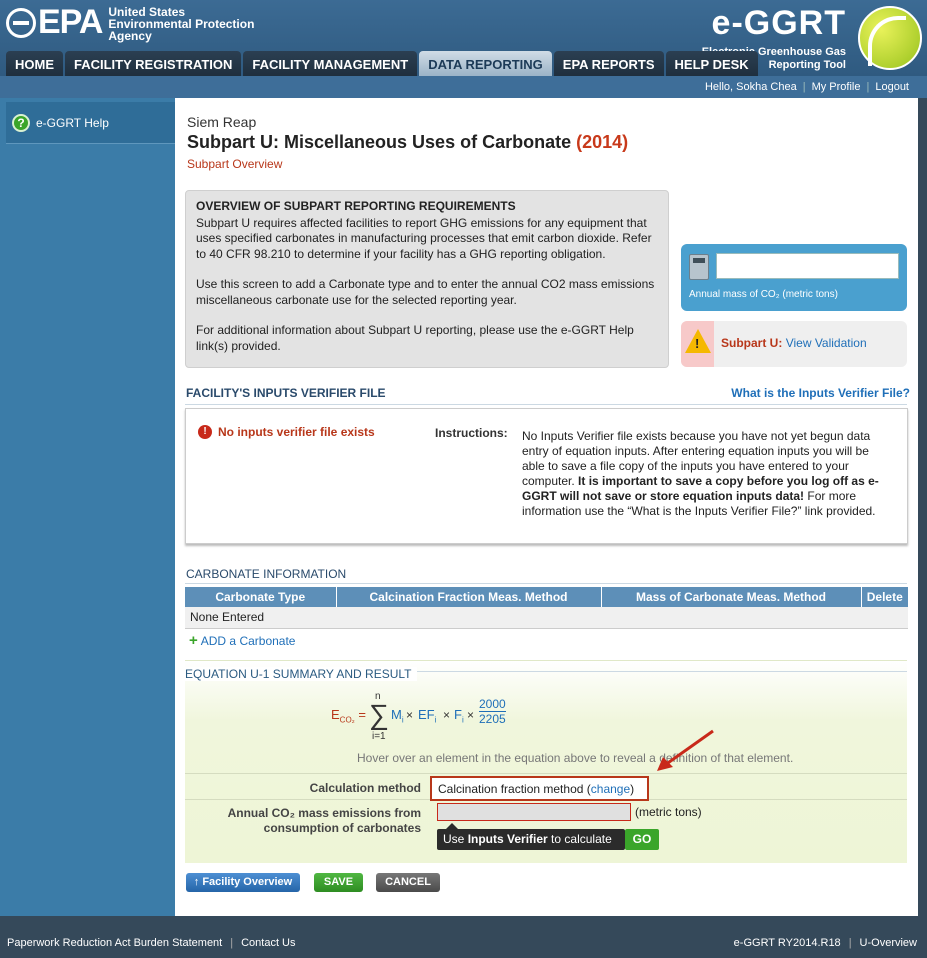 This screenshot has height=958, width=927. What do you see at coordinates (193, 640) in the screenshot?
I see `plus-icon: +` at bounding box center [193, 640].